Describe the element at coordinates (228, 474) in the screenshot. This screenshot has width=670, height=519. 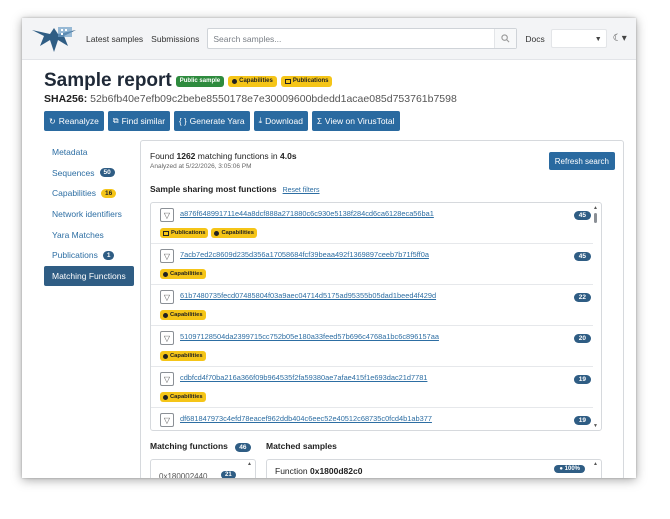
I see `count-badge: 21` at that location.